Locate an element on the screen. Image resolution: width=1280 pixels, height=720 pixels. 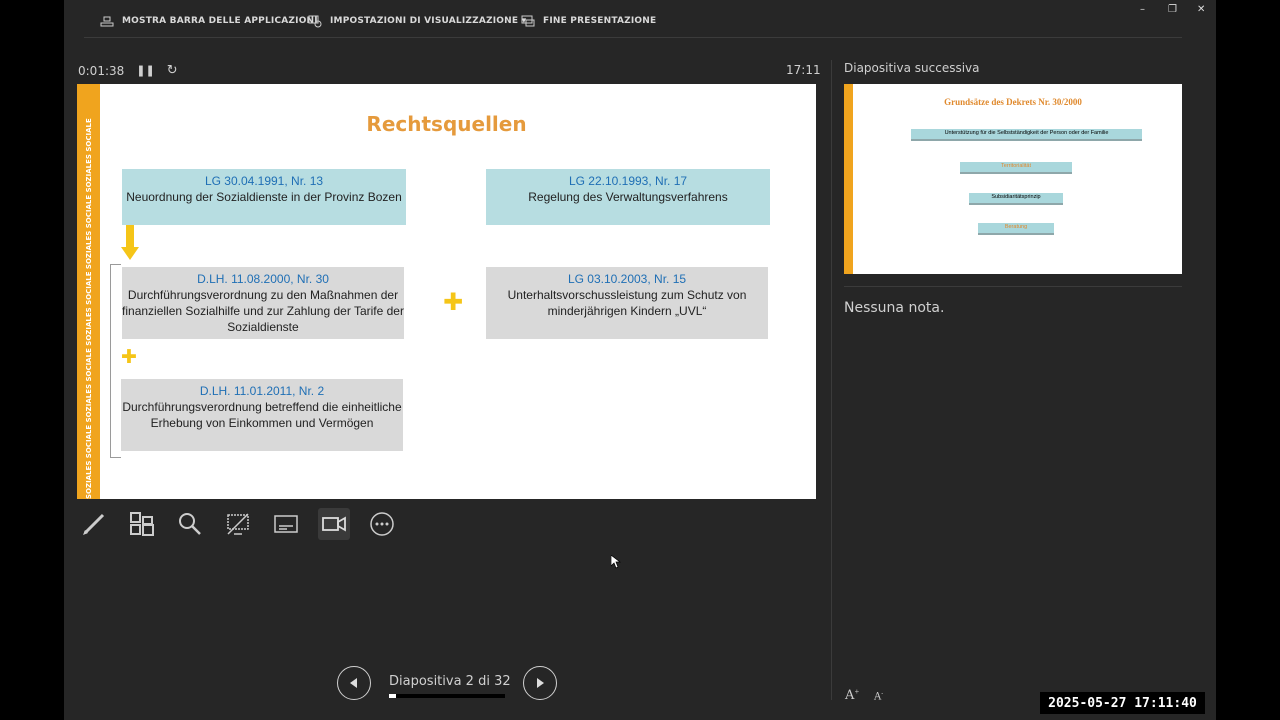
law-box-header: LG 22.10.1993, Nr. 17 is located at coordinates (628, 181).